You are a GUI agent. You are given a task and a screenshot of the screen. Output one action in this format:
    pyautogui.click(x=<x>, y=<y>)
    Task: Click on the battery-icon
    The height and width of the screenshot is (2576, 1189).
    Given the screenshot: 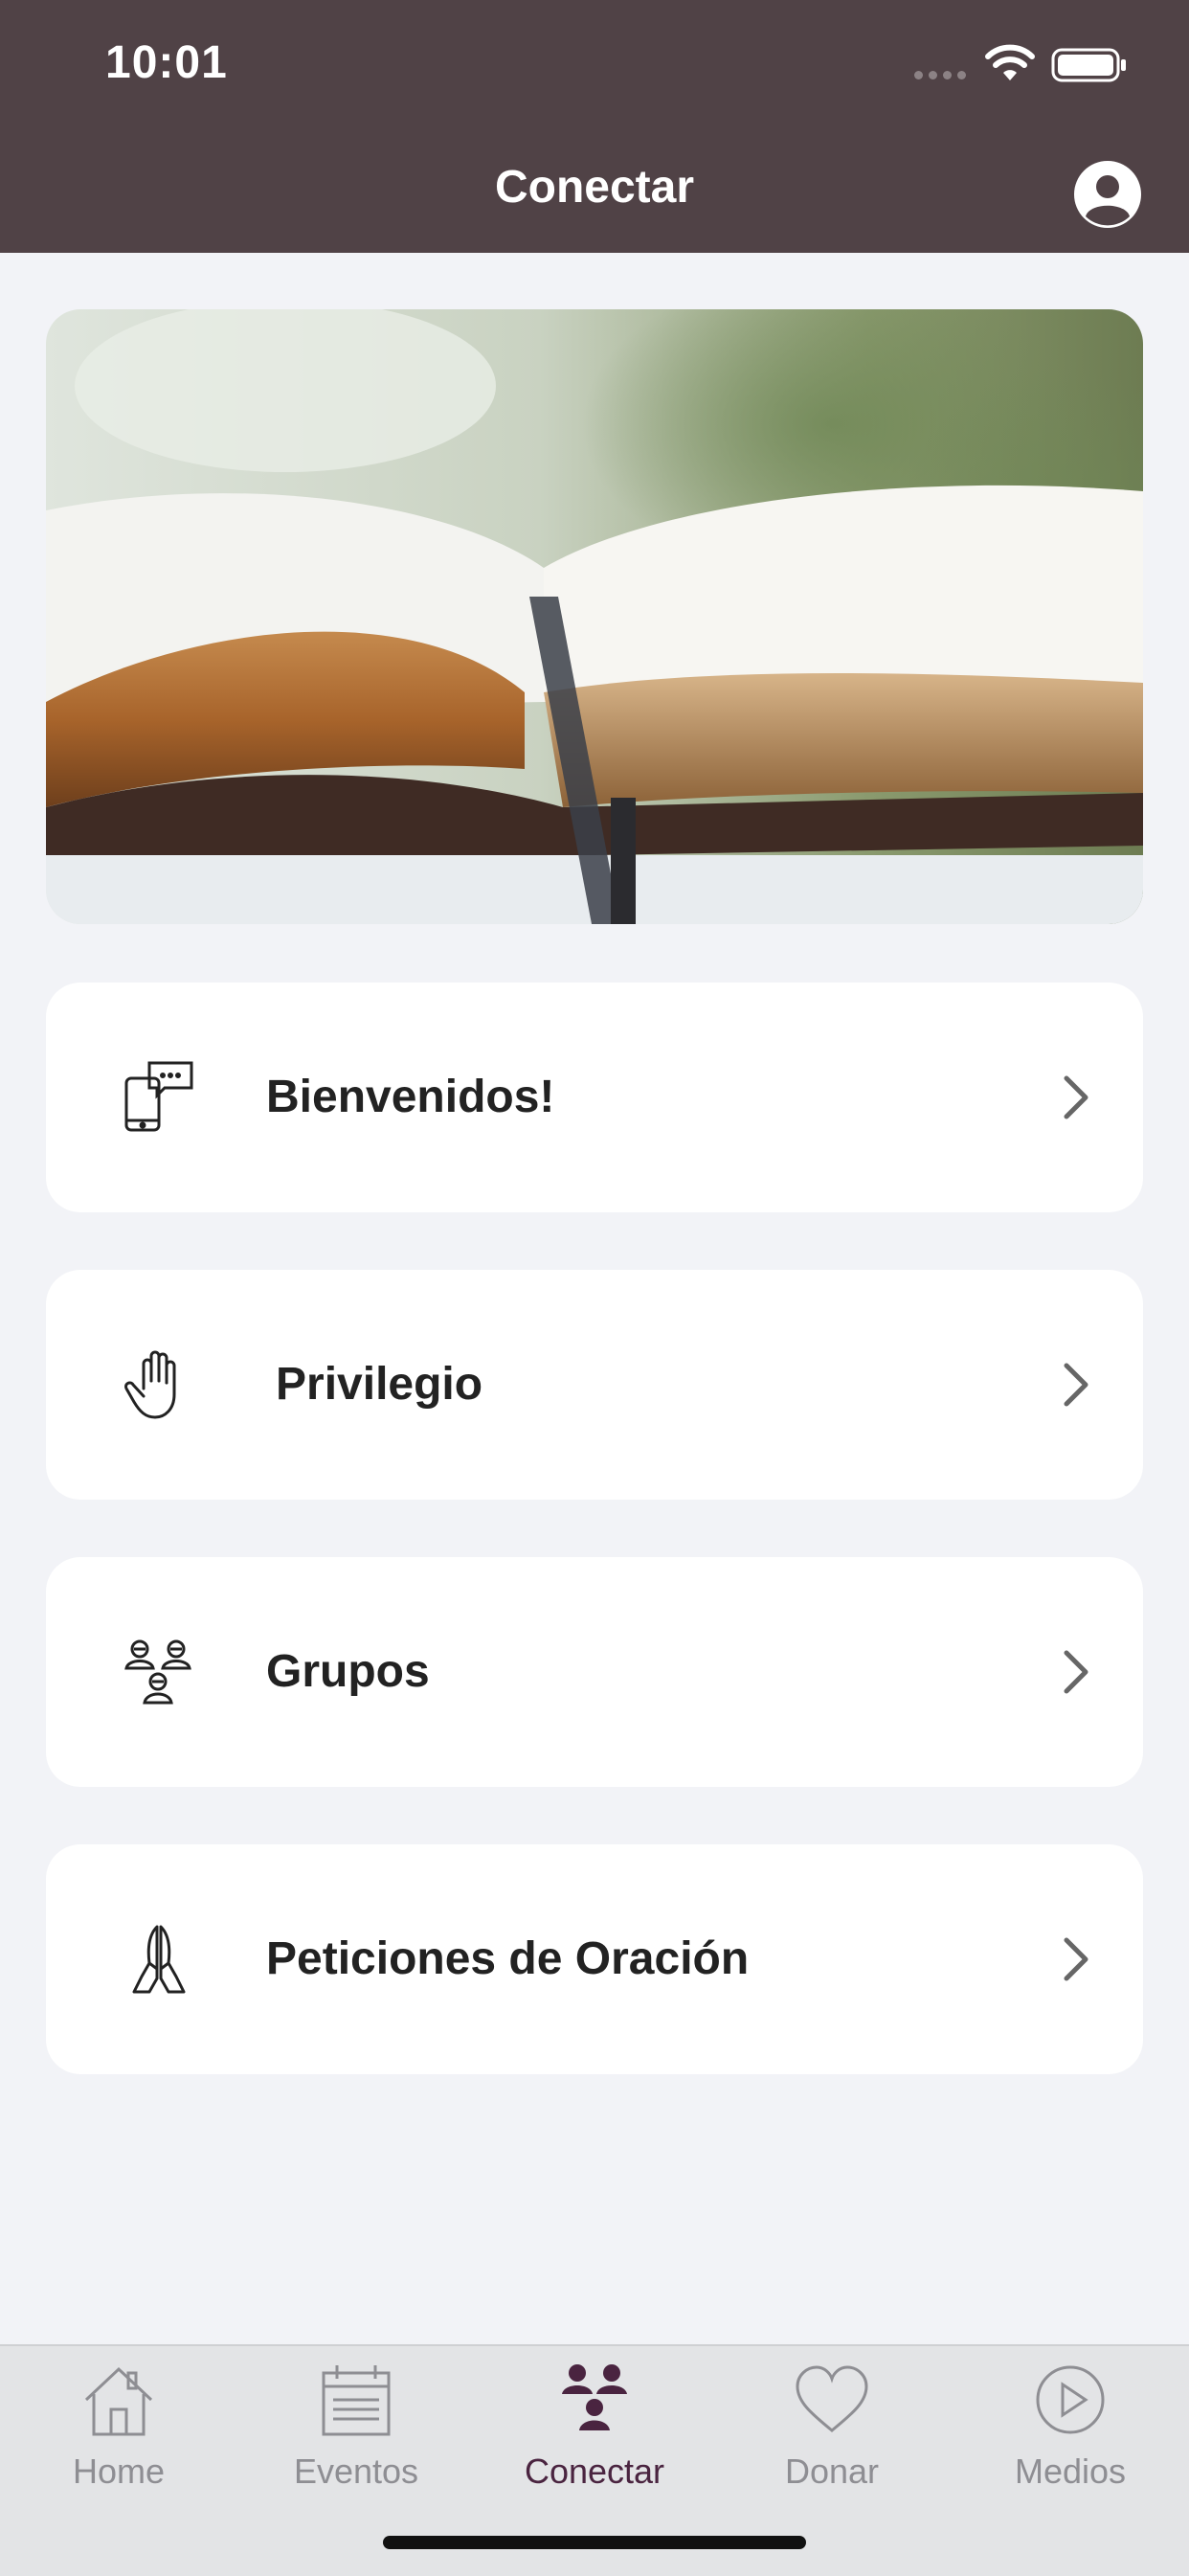 What is the action you would take?
    pyautogui.click(x=1088, y=65)
    